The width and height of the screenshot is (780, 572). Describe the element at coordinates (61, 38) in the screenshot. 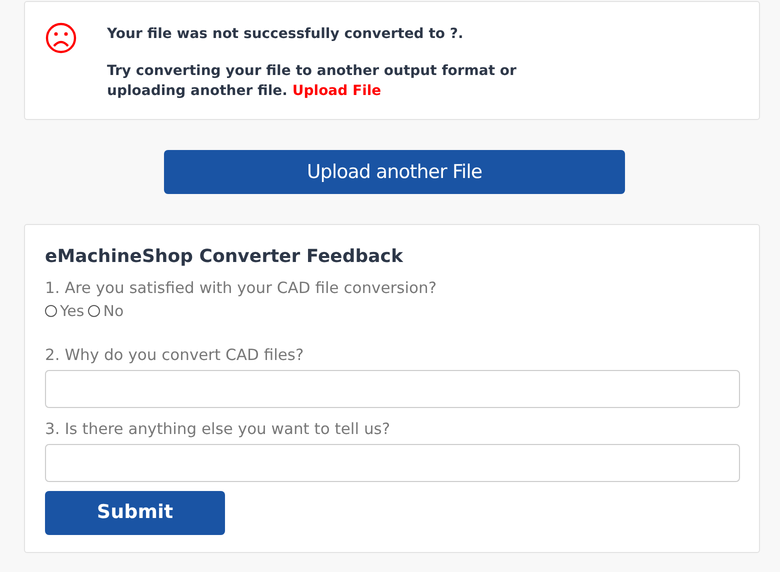

I see `sad-face-icon` at that location.